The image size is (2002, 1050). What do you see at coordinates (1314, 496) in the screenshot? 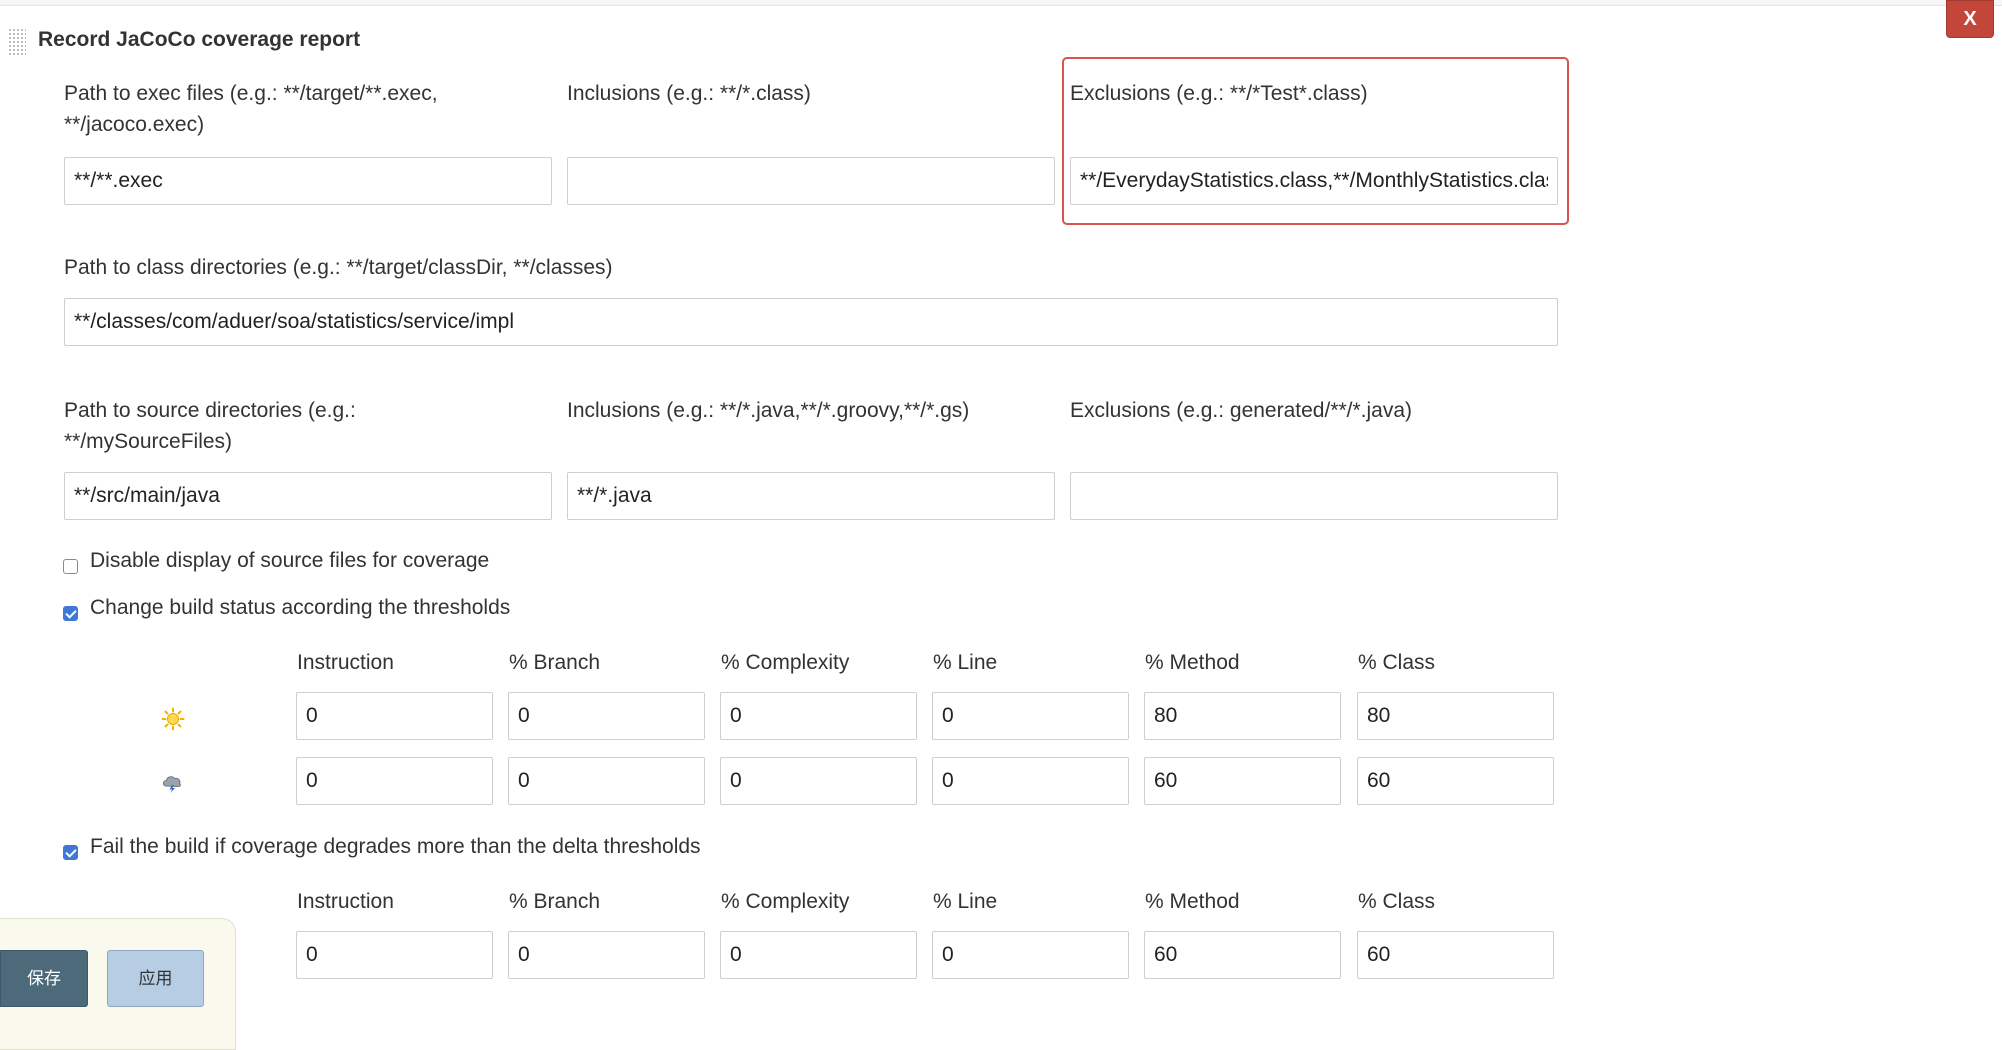
I see `source-exclusions-input` at bounding box center [1314, 496].